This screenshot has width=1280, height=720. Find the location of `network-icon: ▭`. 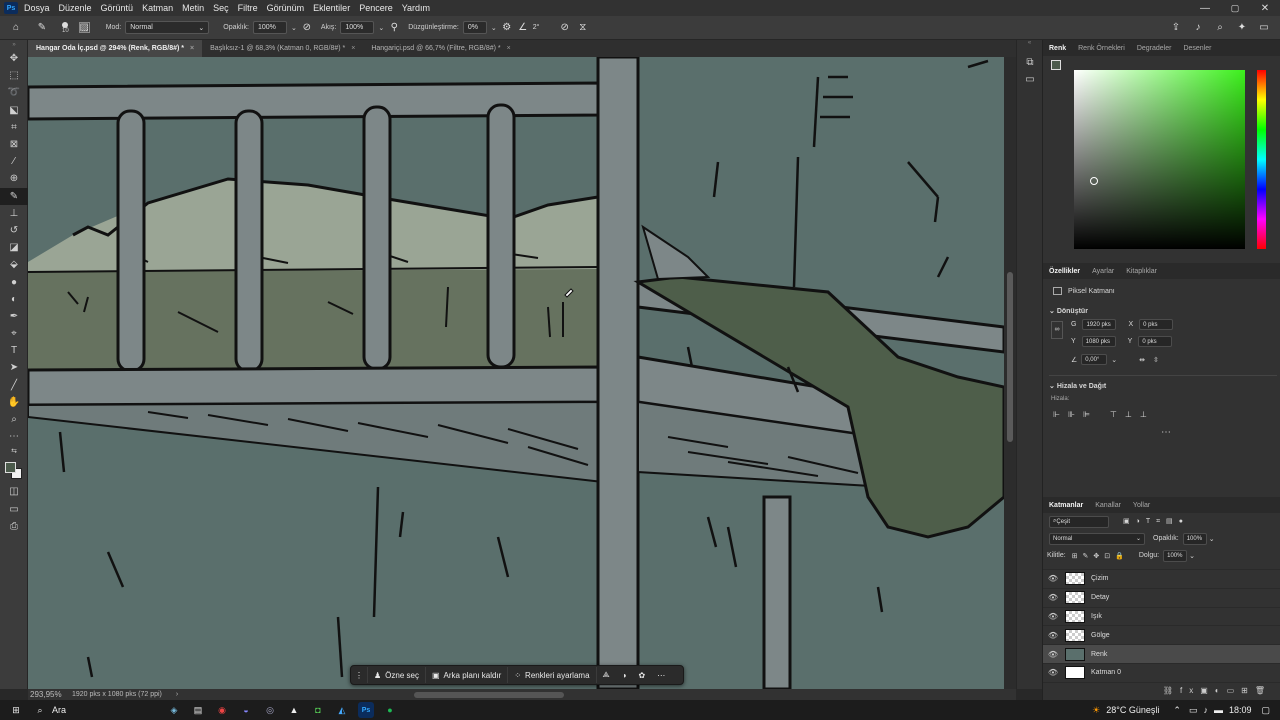

network-icon: ▭ is located at coordinates (1193, 710).